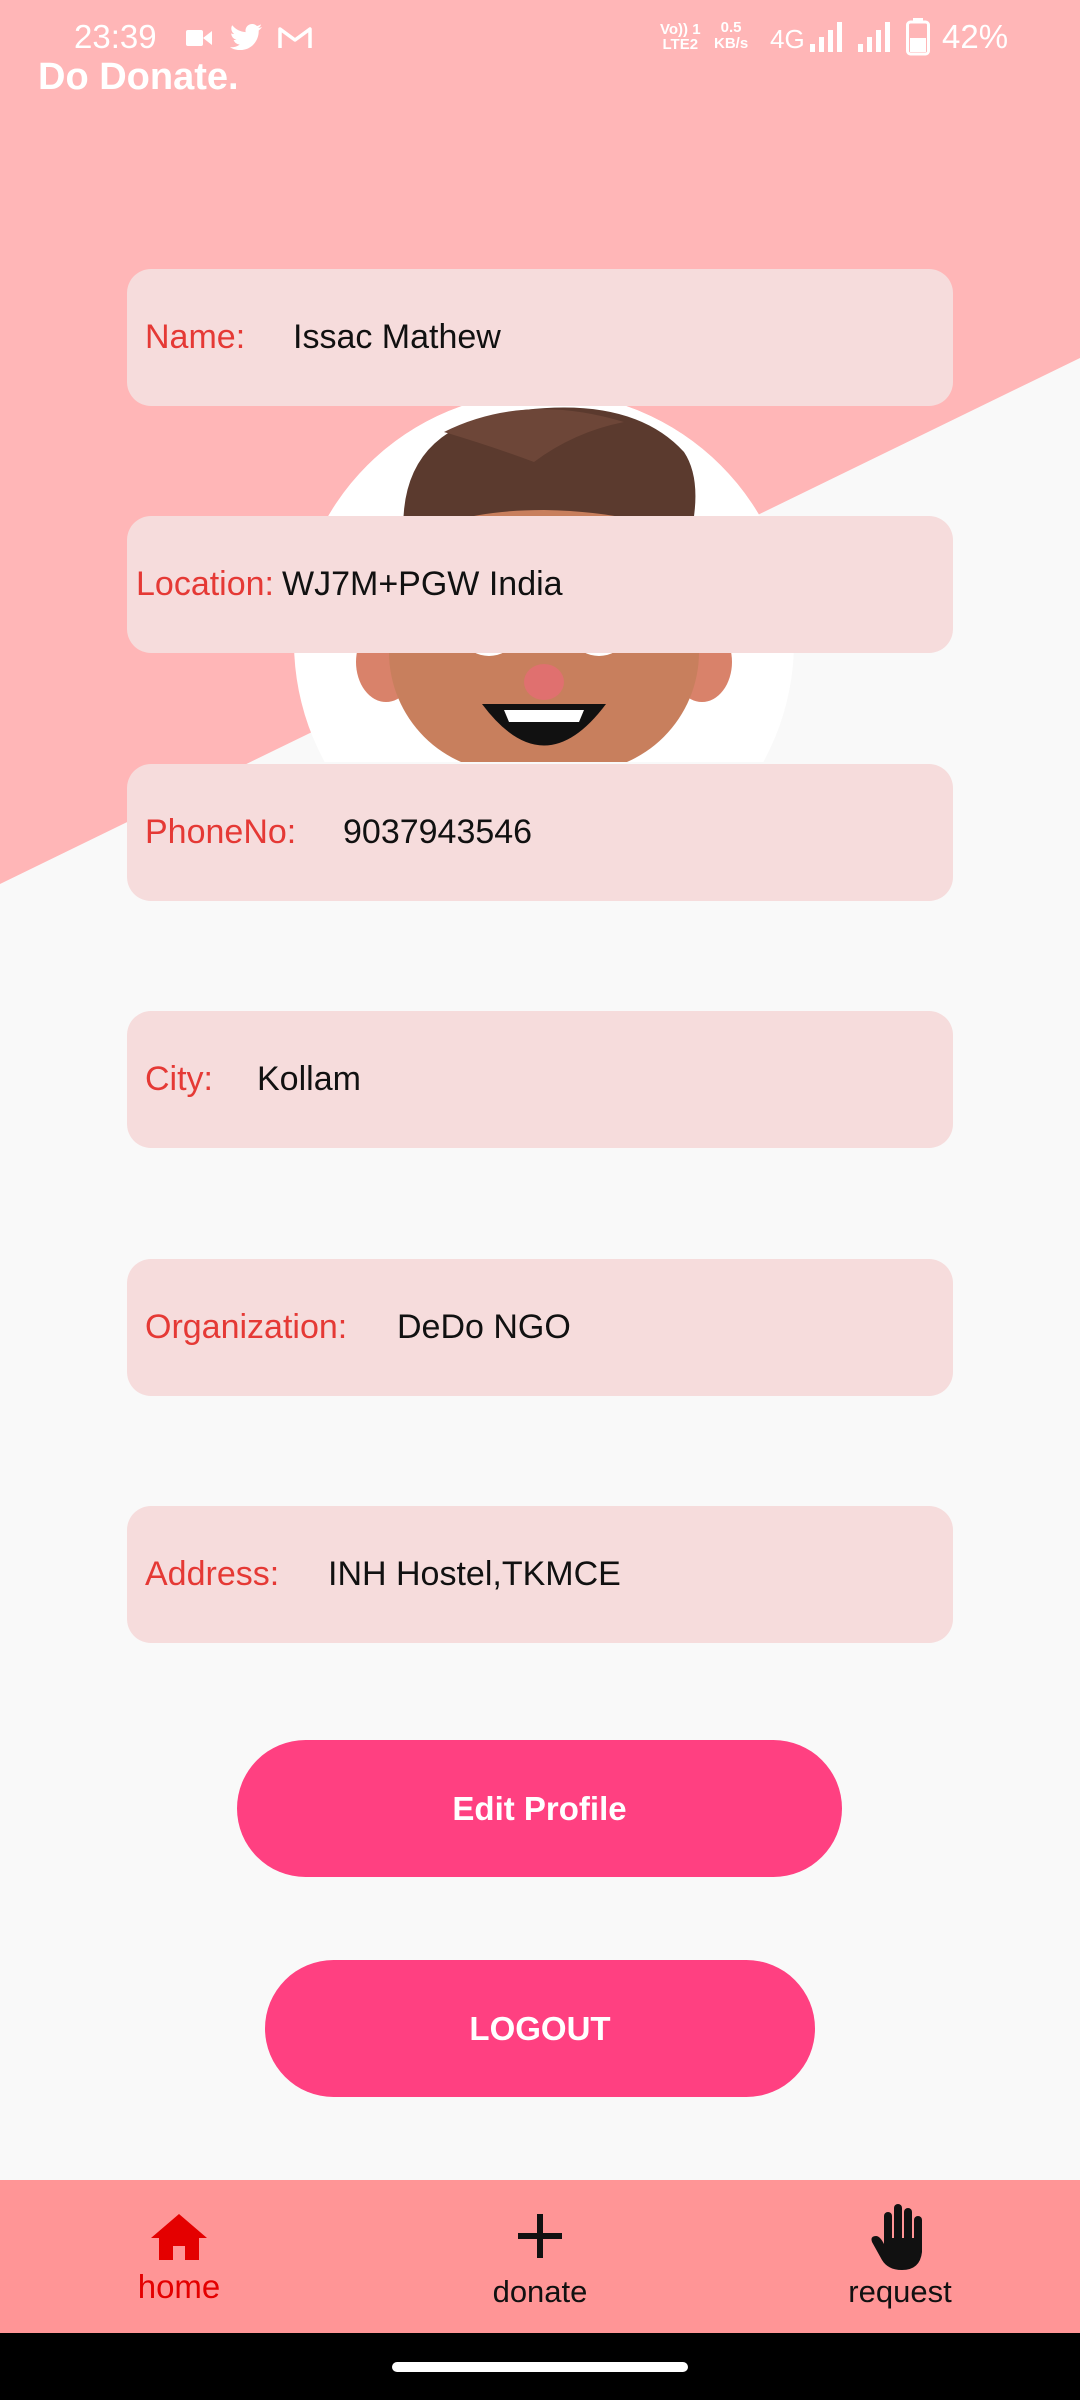 The width and height of the screenshot is (1080, 2400). What do you see at coordinates (221, 832) in the screenshot?
I see `phone-label: PhoneNo:` at bounding box center [221, 832].